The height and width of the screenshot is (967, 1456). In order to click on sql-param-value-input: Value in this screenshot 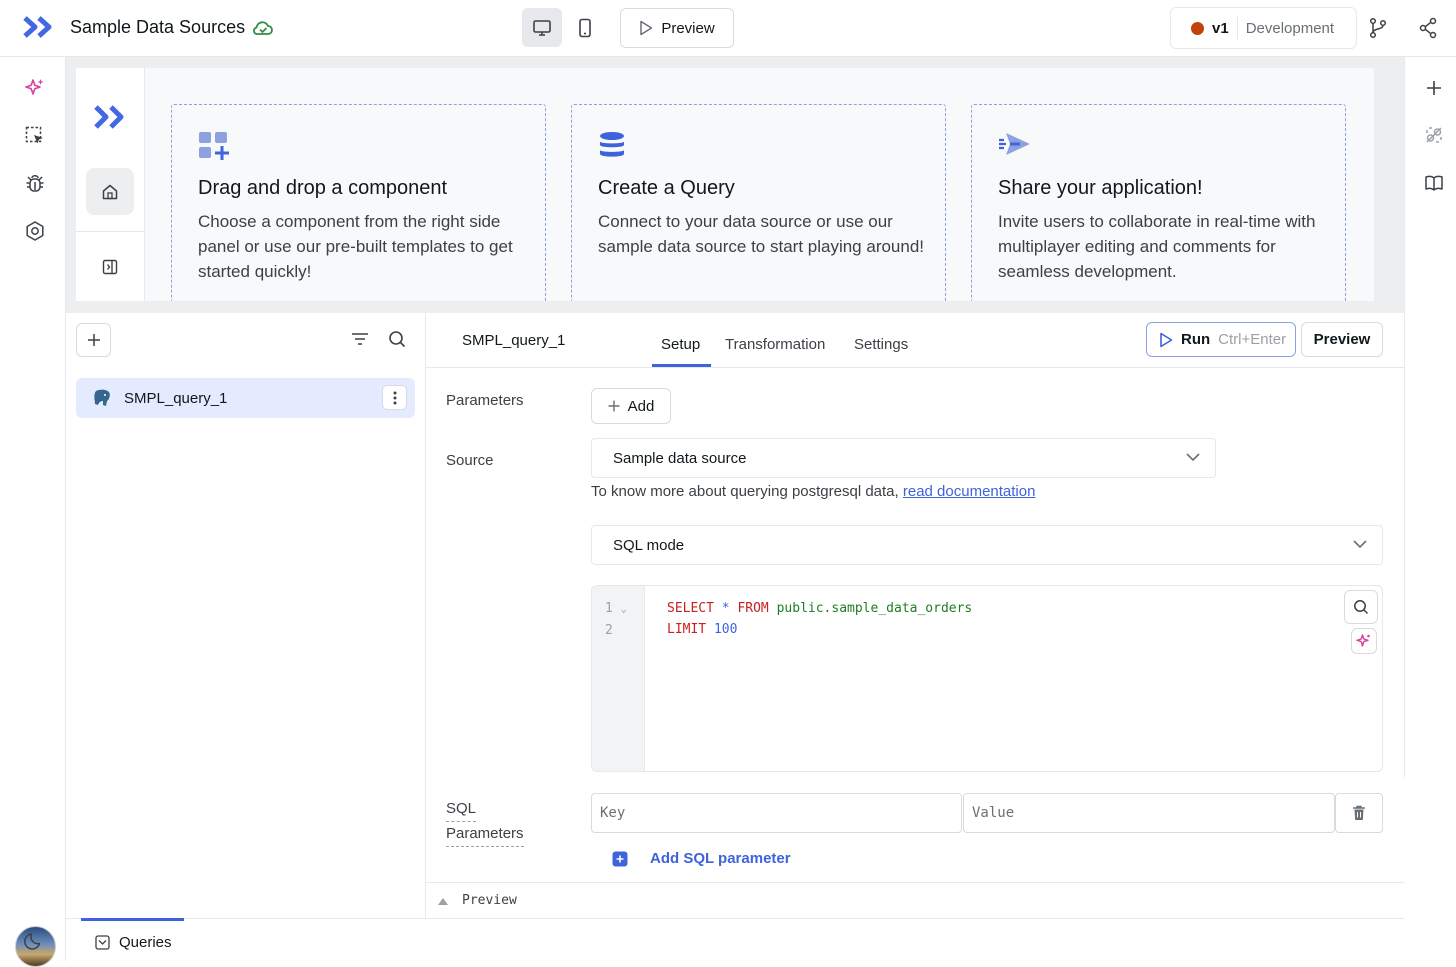, I will do `click(1149, 813)`.